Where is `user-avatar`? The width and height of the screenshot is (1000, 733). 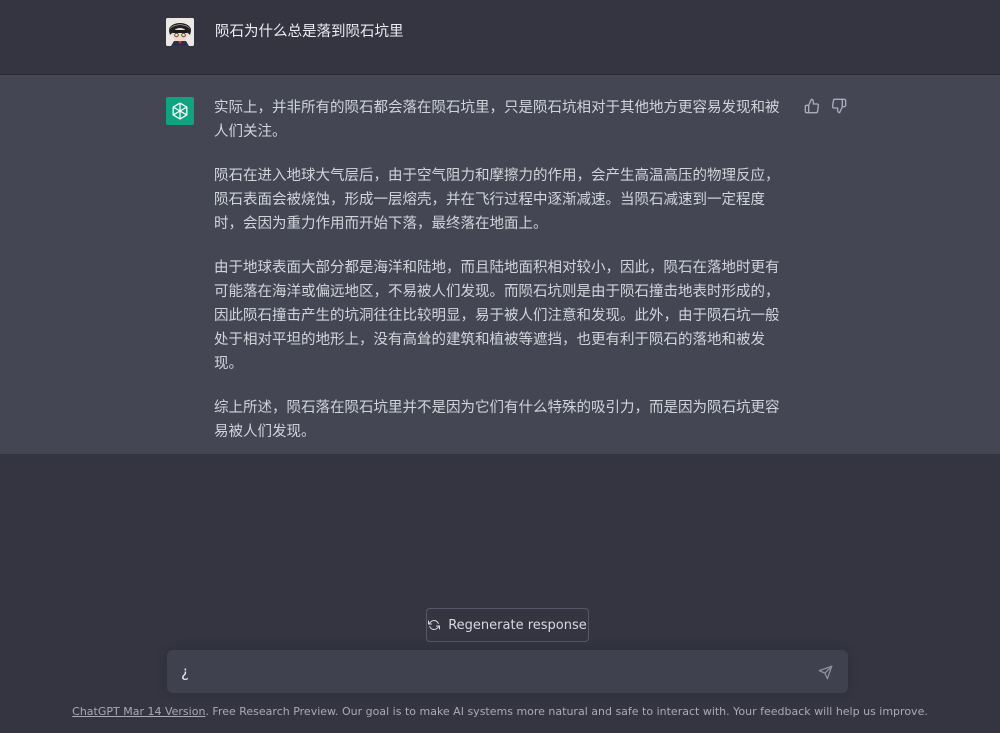 user-avatar is located at coordinates (180, 32).